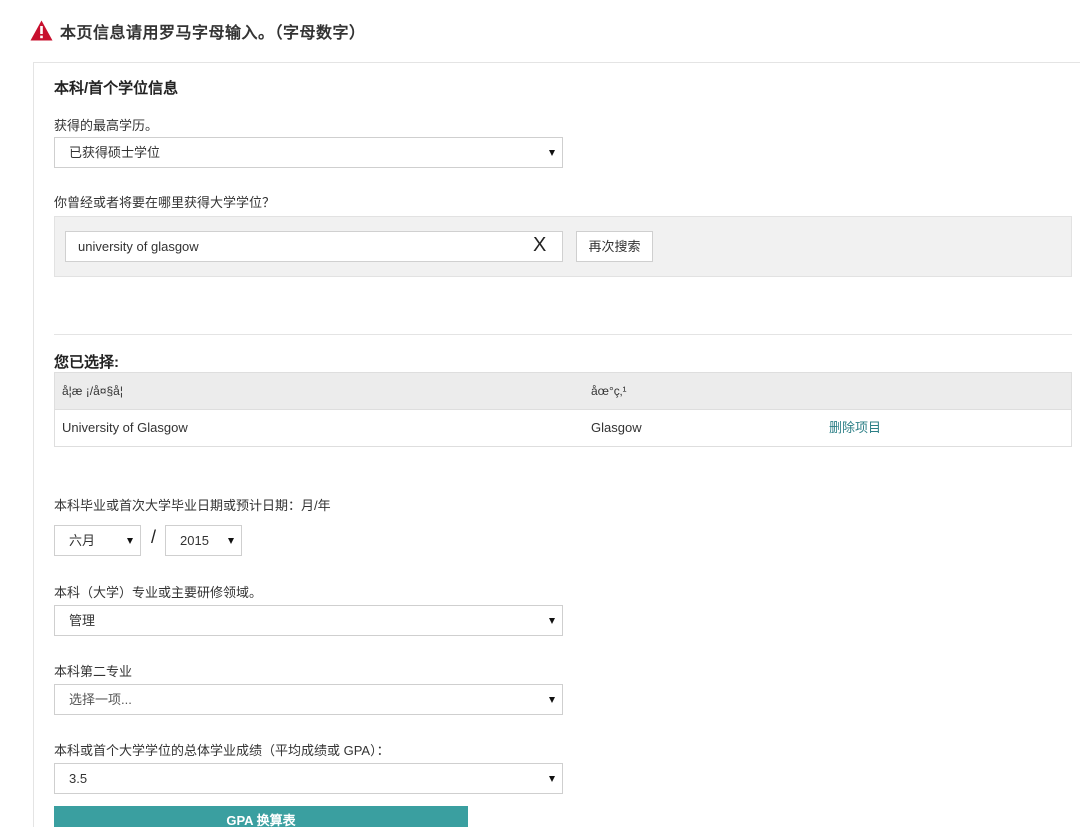  What do you see at coordinates (308, 620) in the screenshot?
I see `major-select: 管理` at bounding box center [308, 620].